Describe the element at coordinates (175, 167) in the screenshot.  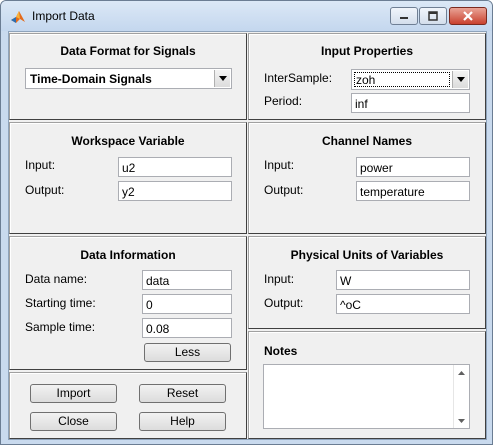
I see `workspace-input-field: u2` at that location.